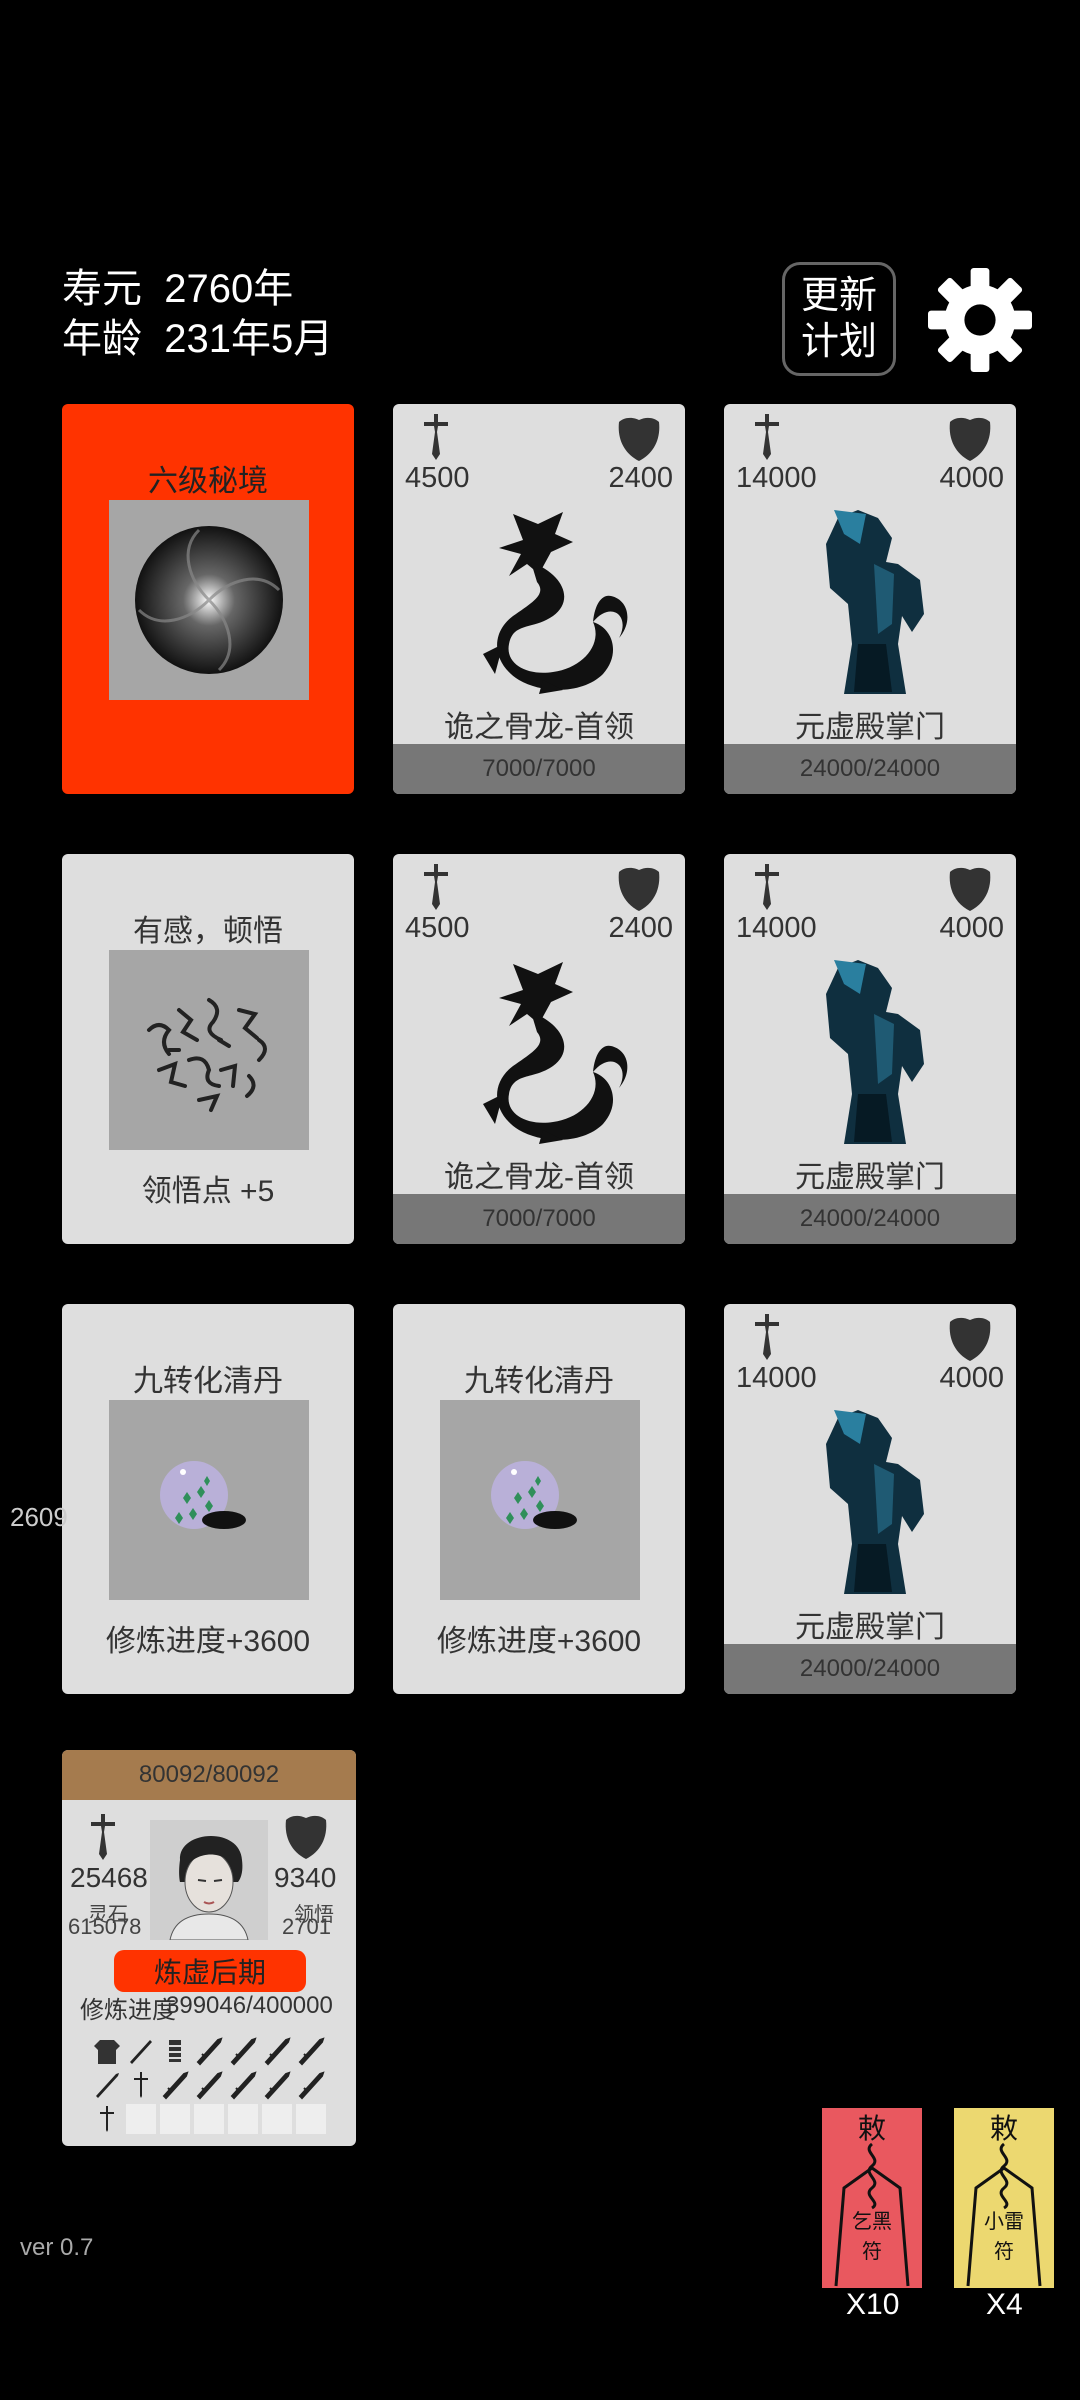 The width and height of the screenshot is (1080, 2400). I want to click on talisman-count: X4, so click(1004, 2304).